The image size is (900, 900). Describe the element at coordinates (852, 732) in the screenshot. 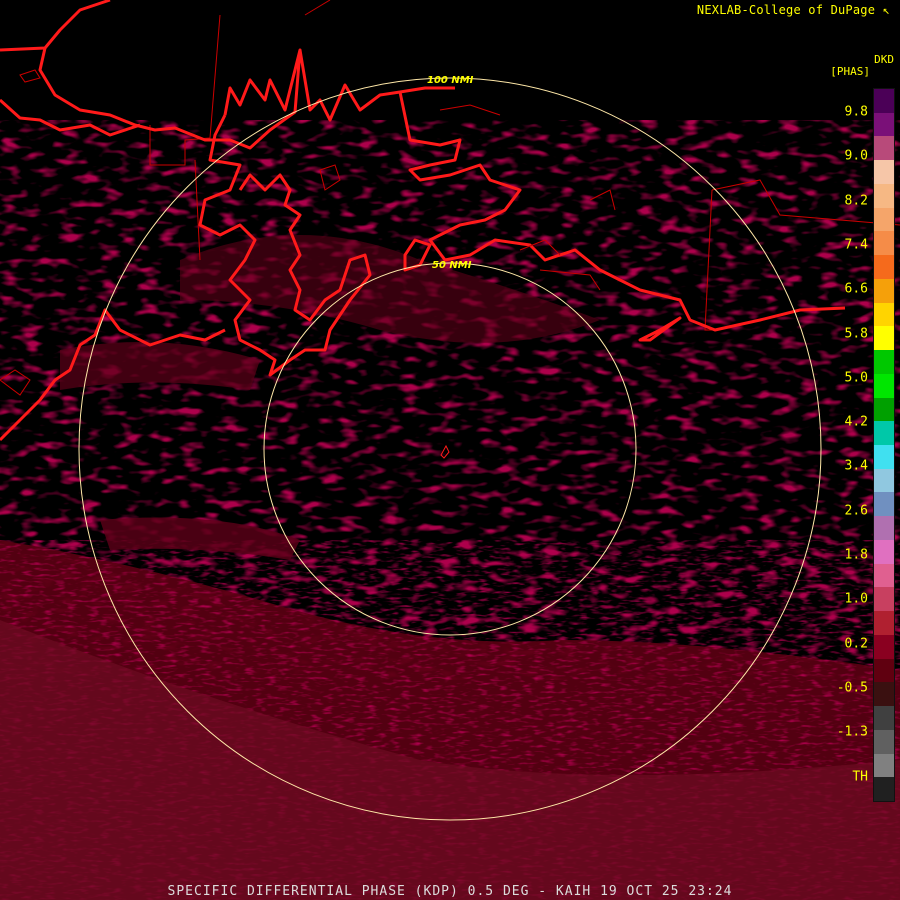

I see `color-scale-label: -1.3` at that location.